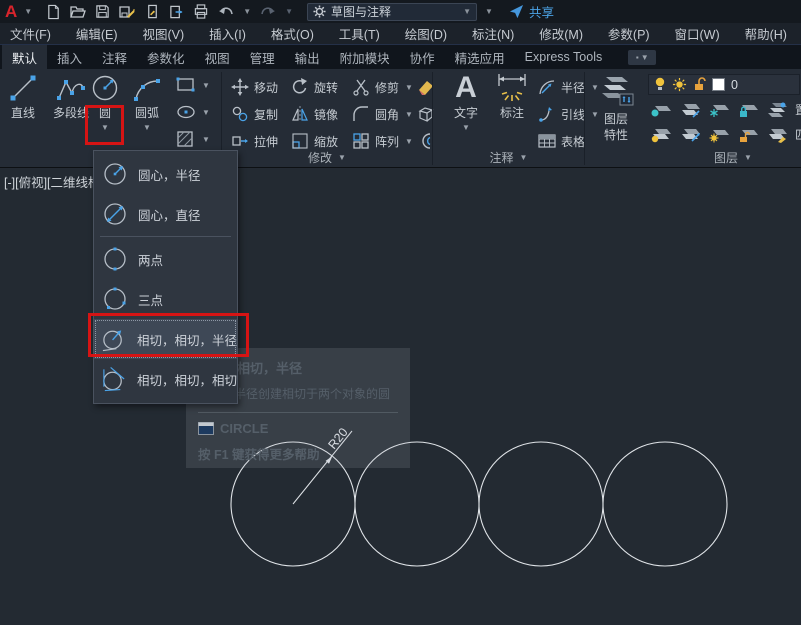  What do you see at coordinates (382, 141) in the screenshot?
I see `array-button: 阵列 ▼` at bounding box center [382, 141].